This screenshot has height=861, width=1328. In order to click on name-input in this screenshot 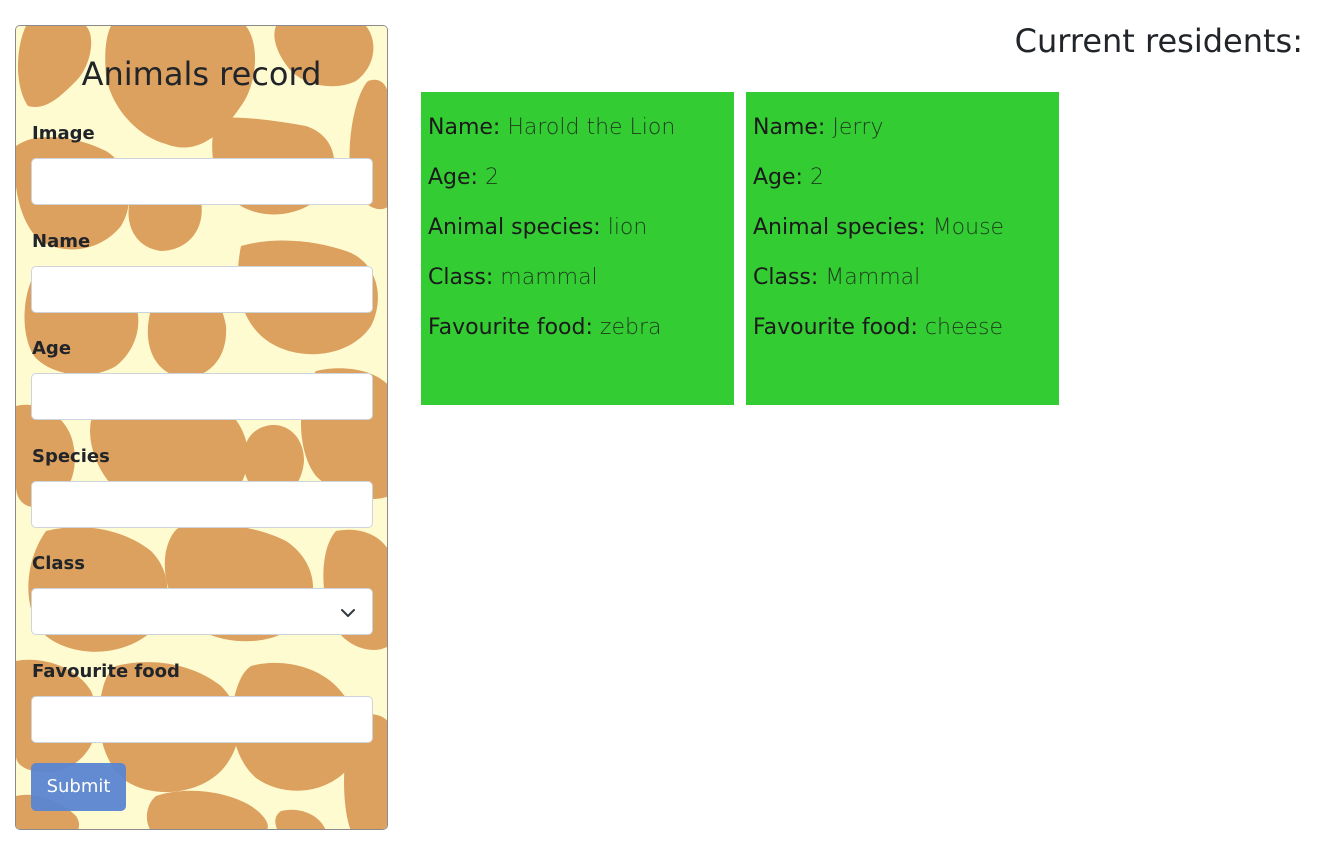, I will do `click(202, 289)`.